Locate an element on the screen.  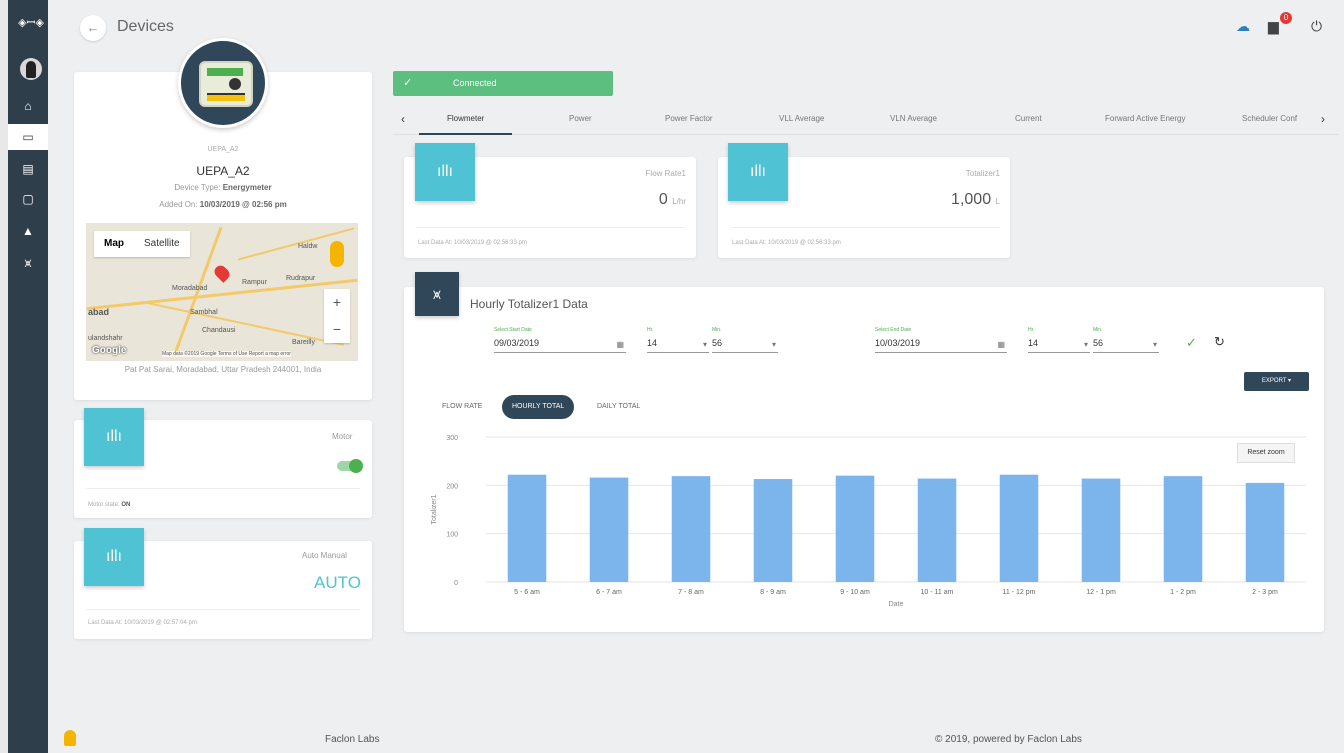
map-label-moradabad: Moradabad is located at coordinates (190, 288).